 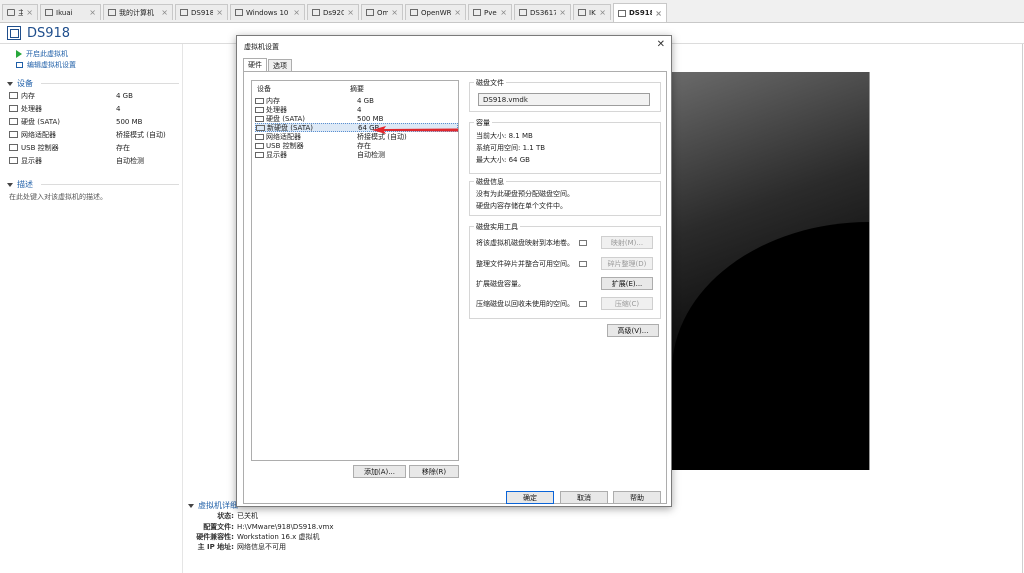 I want to click on group-title: 磁盘实用工具, so click(x=497, y=227).